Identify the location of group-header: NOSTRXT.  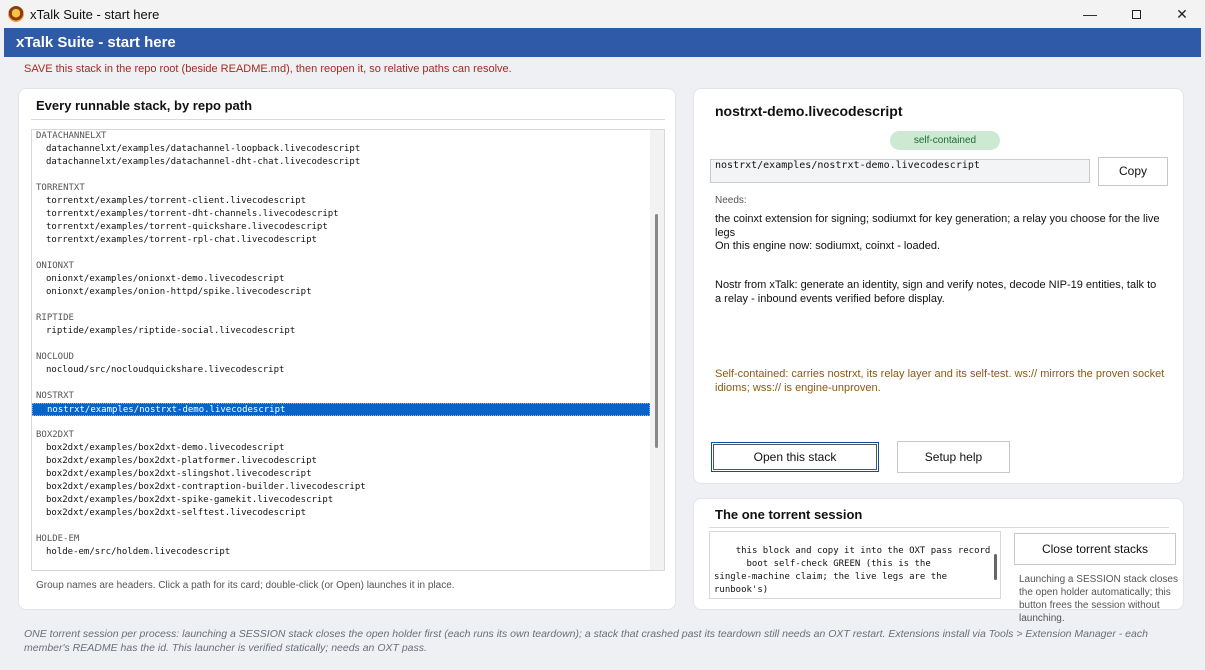
(55, 396).